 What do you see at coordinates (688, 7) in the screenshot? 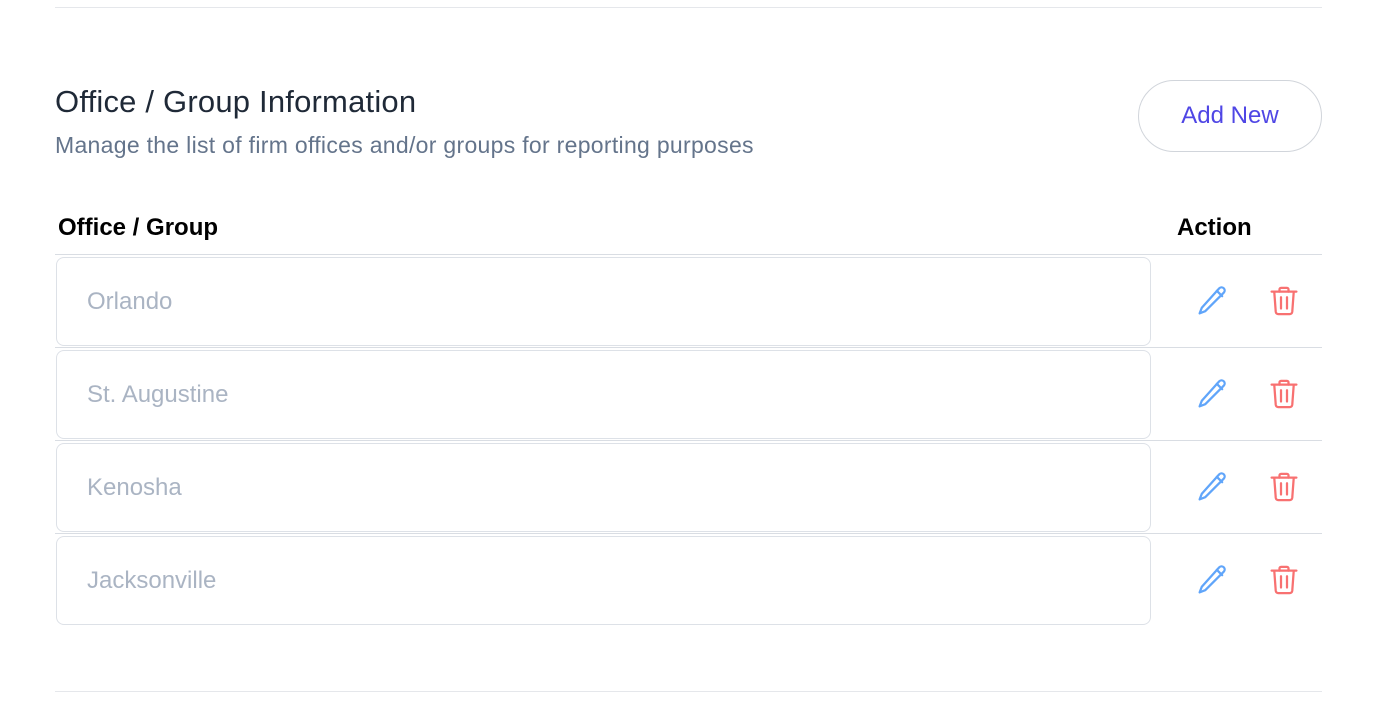
I see `top-divider` at bounding box center [688, 7].